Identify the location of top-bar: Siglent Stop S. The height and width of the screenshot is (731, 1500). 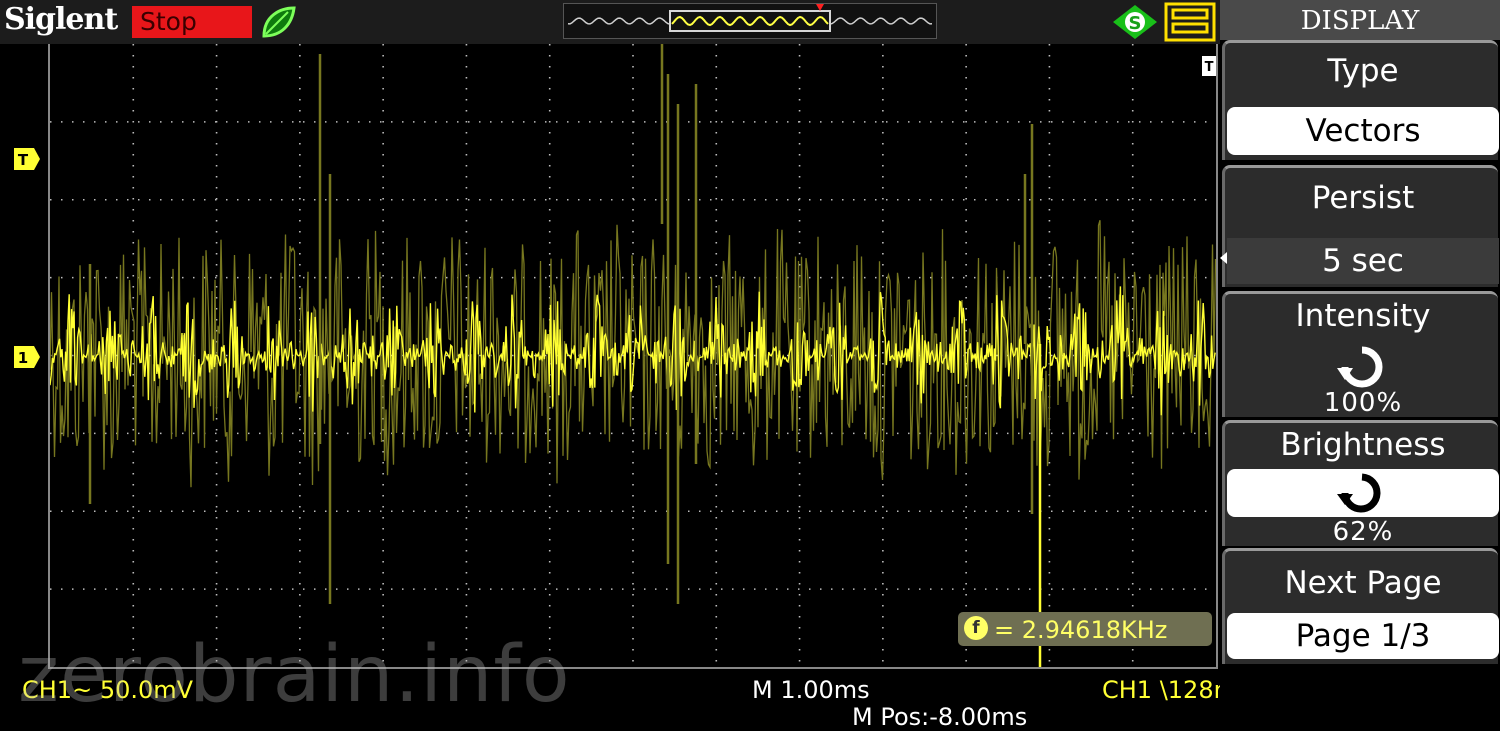
(610, 22).